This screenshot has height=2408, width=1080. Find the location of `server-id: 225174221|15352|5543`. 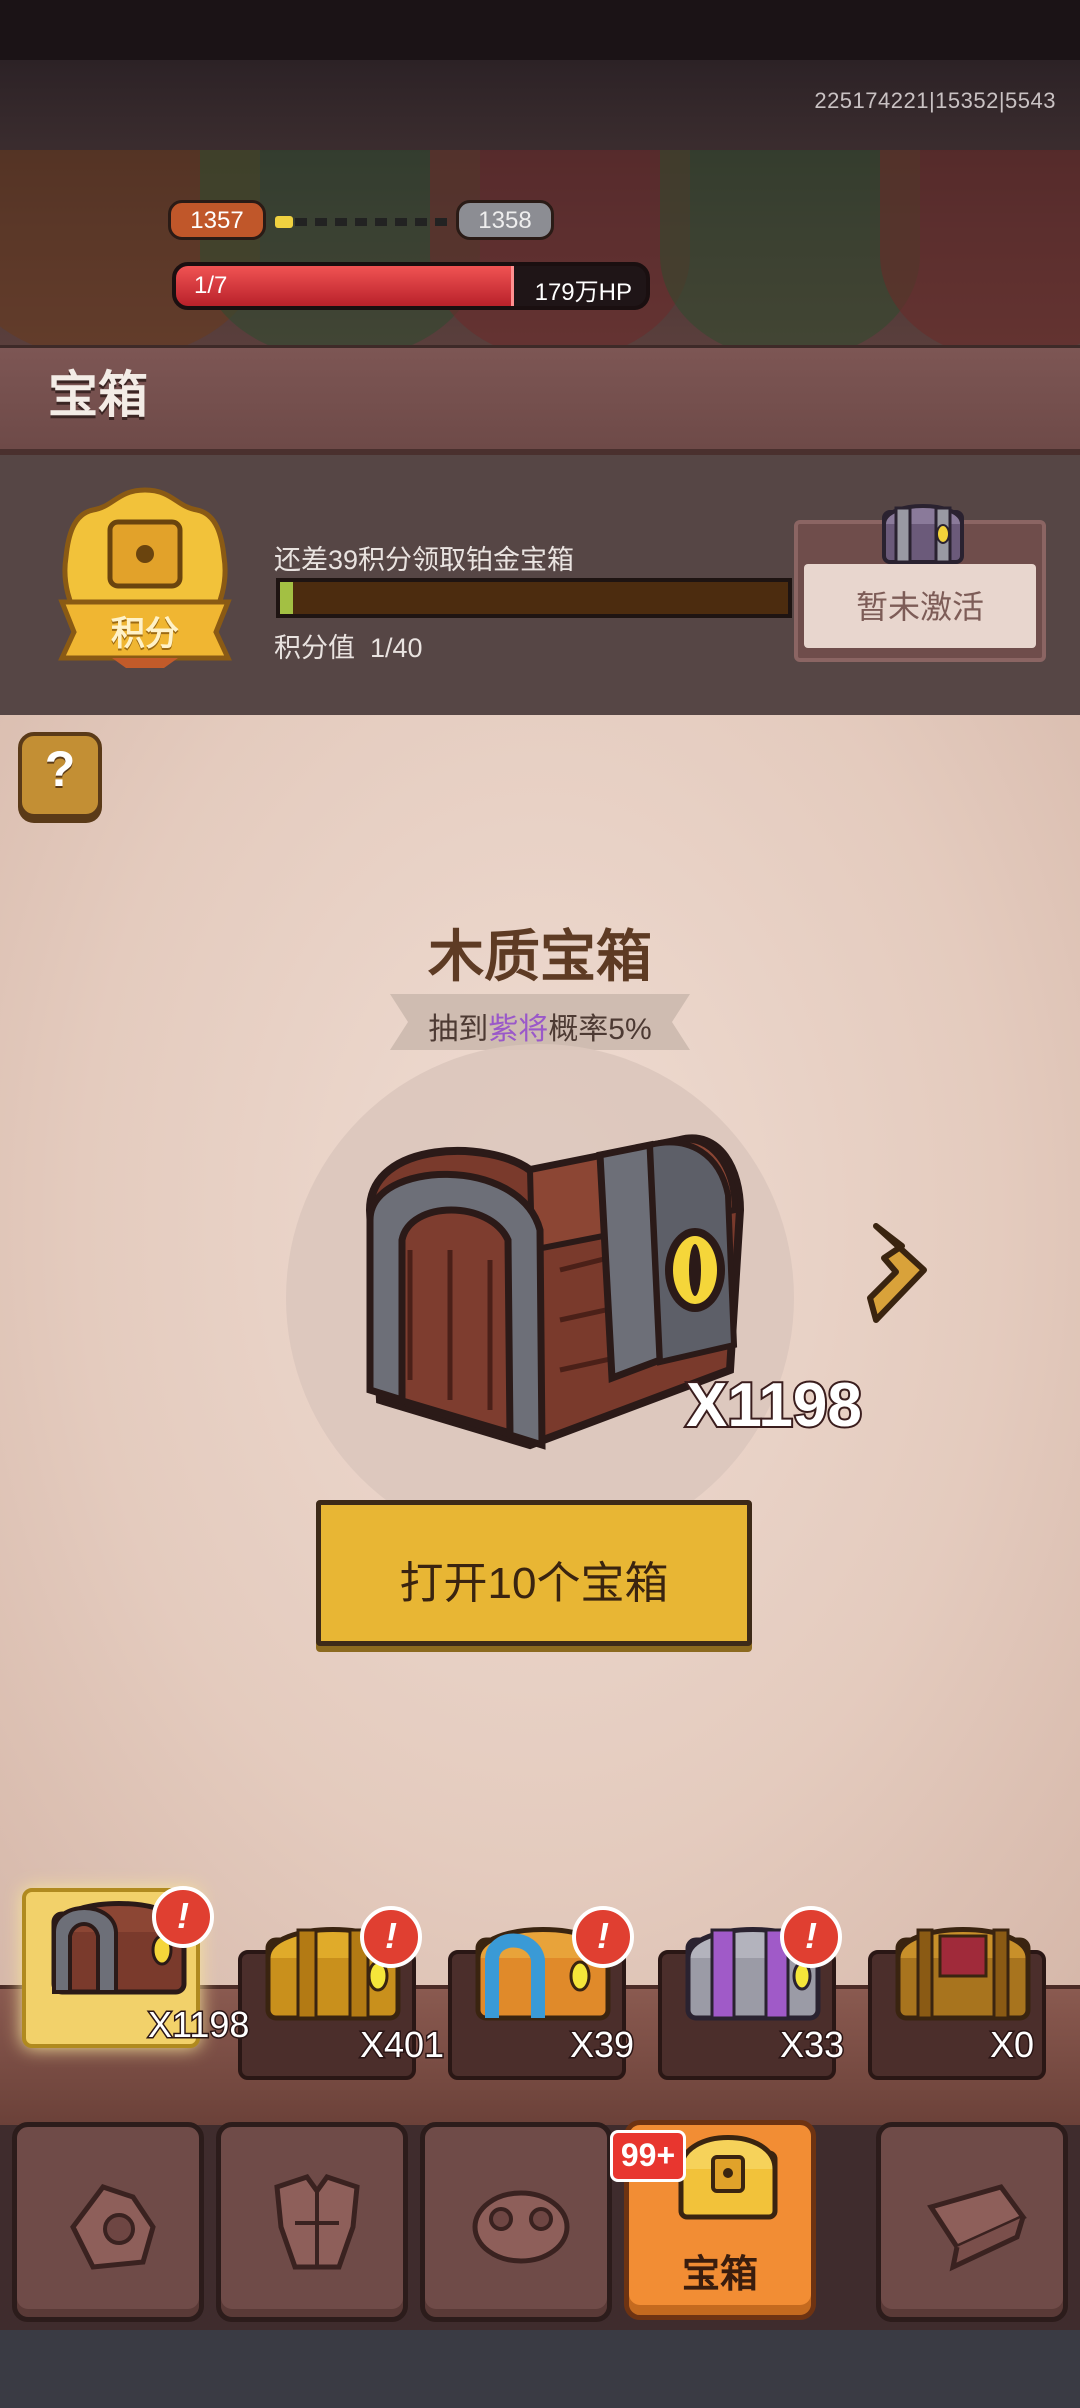

server-id: 225174221|15352|5543 is located at coordinates (935, 100).